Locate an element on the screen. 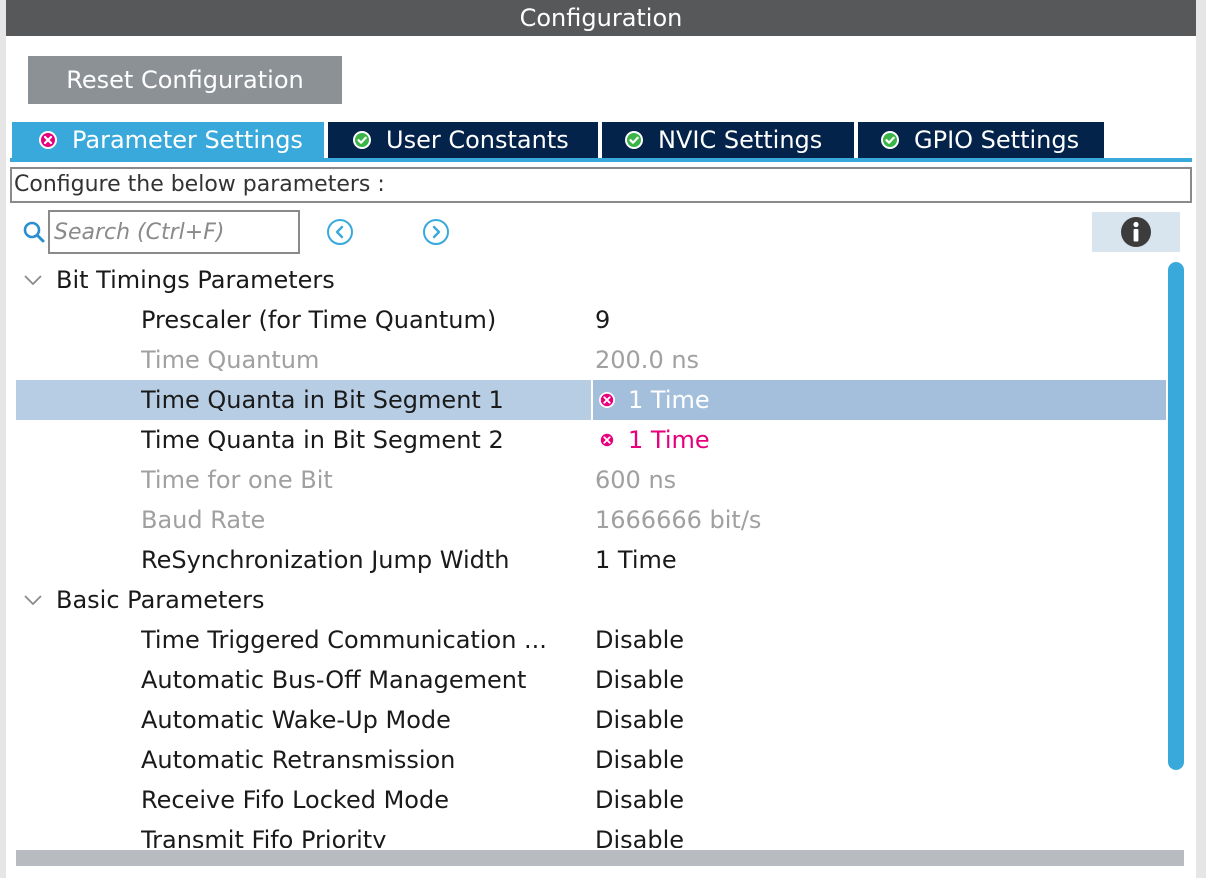  param-name: Time Quanta in Bit Segment 1 is located at coordinates (322, 400).